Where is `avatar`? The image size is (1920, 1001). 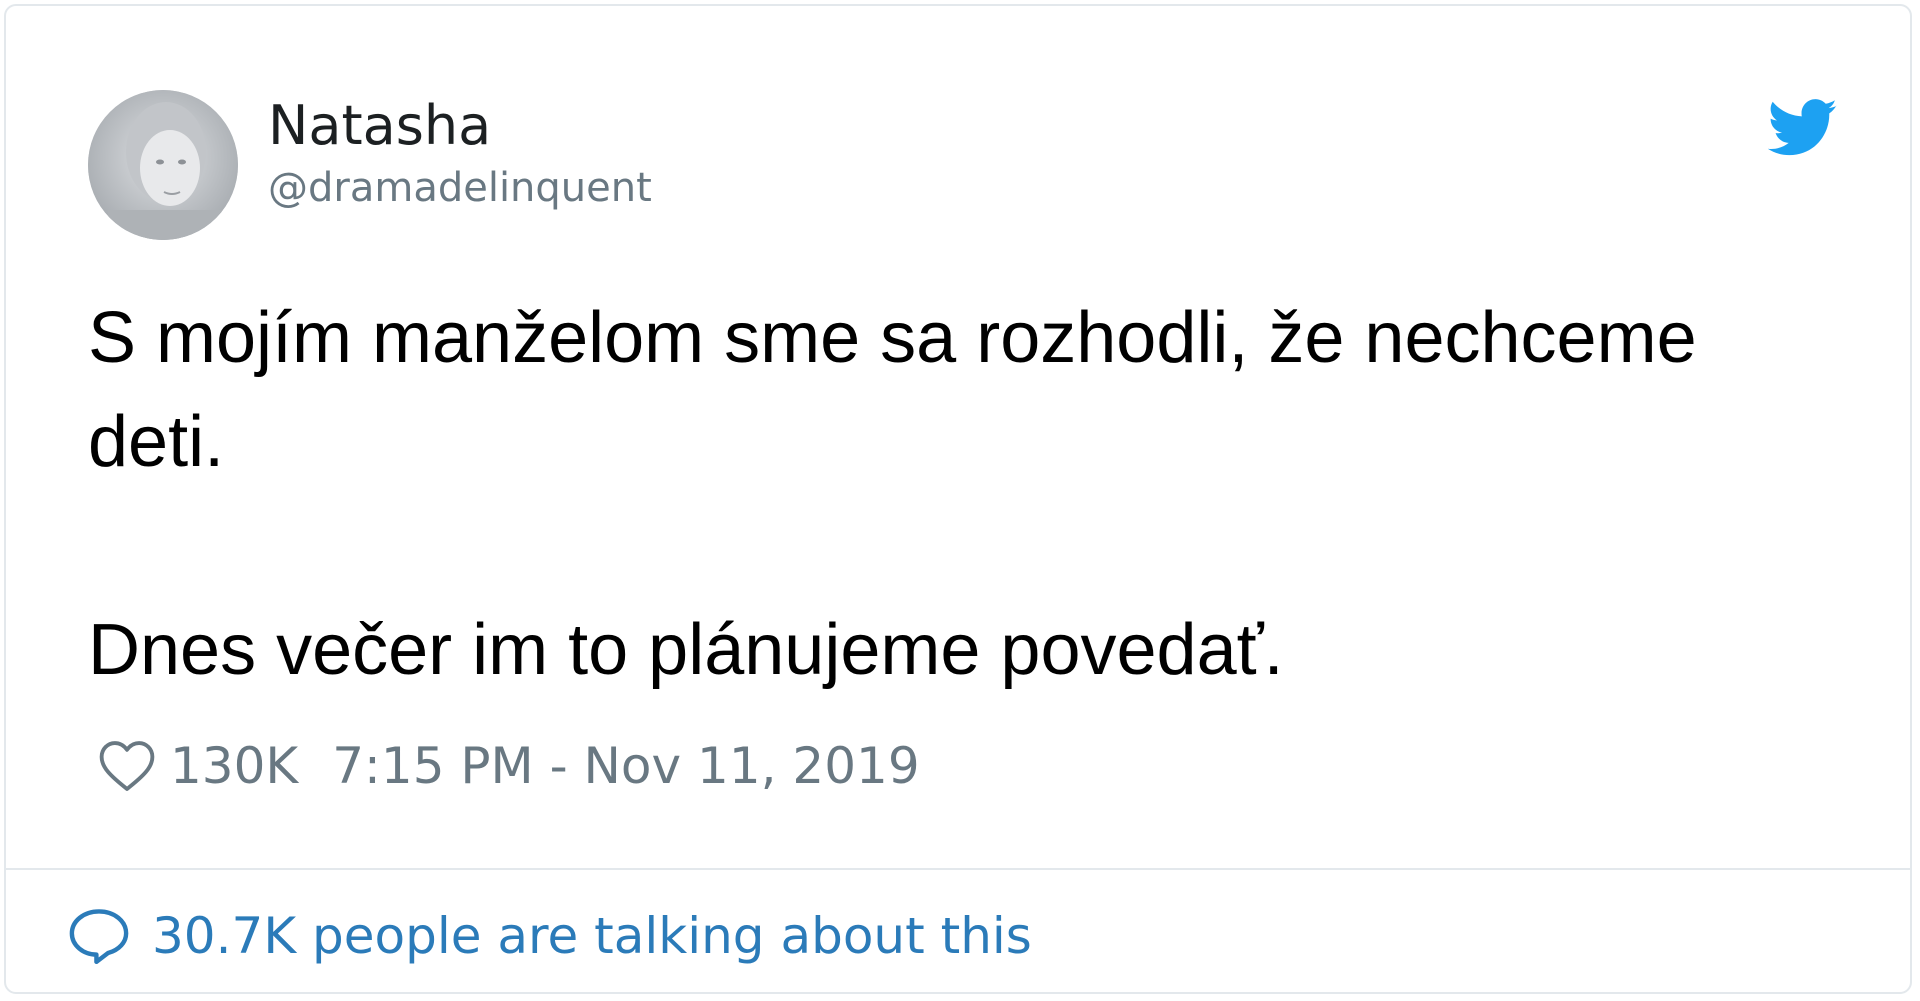 avatar is located at coordinates (163, 165).